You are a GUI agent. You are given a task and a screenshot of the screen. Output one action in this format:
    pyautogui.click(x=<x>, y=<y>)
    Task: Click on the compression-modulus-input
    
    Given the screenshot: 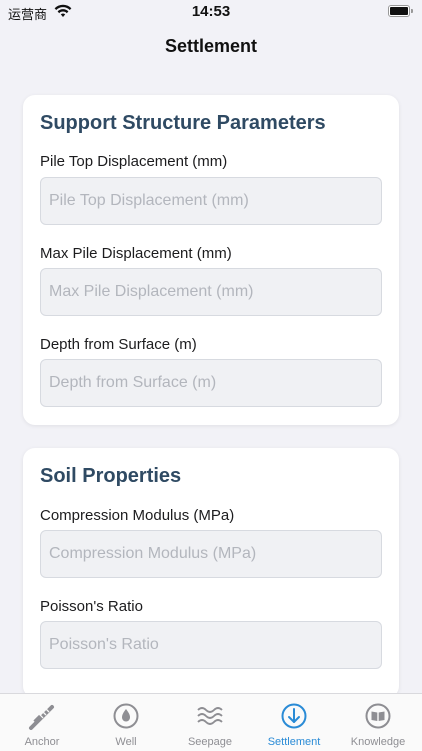 What is the action you would take?
    pyautogui.click(x=211, y=554)
    